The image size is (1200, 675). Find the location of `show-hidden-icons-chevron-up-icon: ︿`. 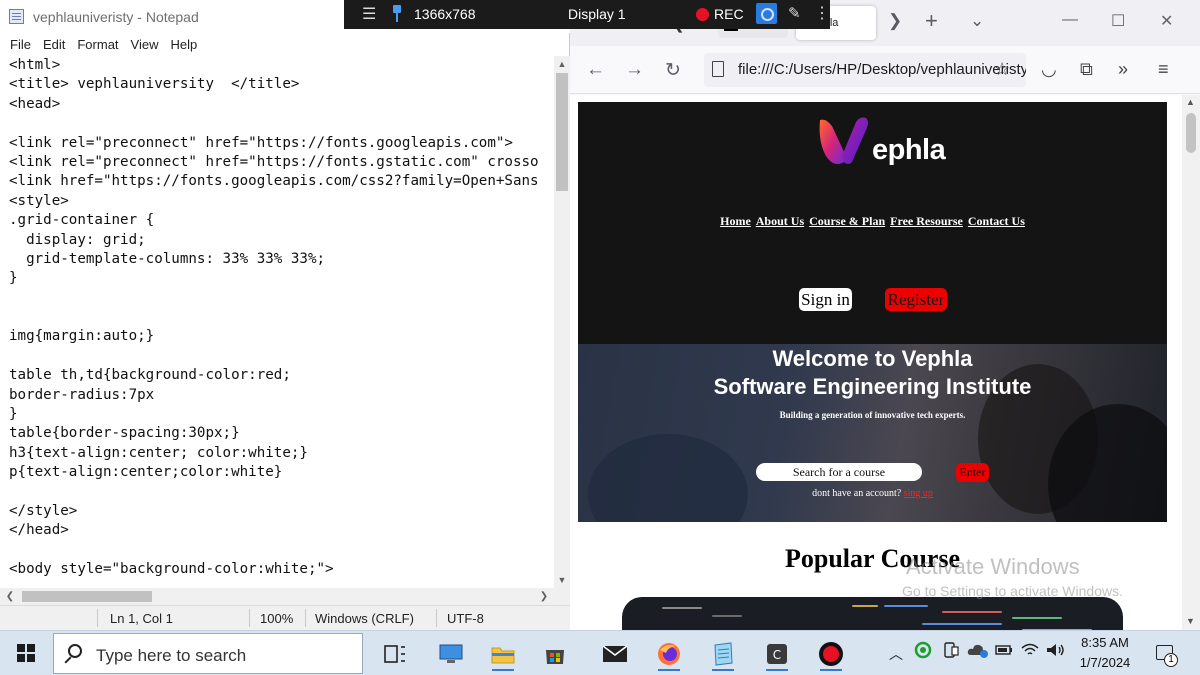

show-hidden-icons-chevron-up-icon: ︿ is located at coordinates (896, 654).